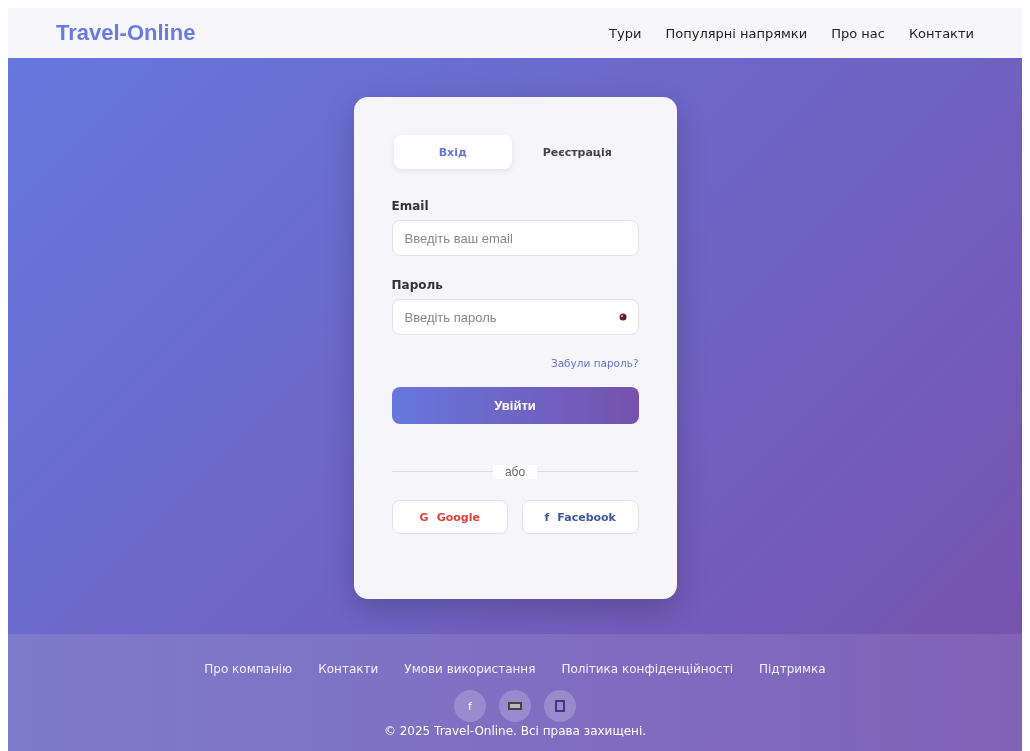 The width and height of the screenshot is (1030, 751). What do you see at coordinates (452, 152) in the screenshot?
I see `tab: Вхід` at bounding box center [452, 152].